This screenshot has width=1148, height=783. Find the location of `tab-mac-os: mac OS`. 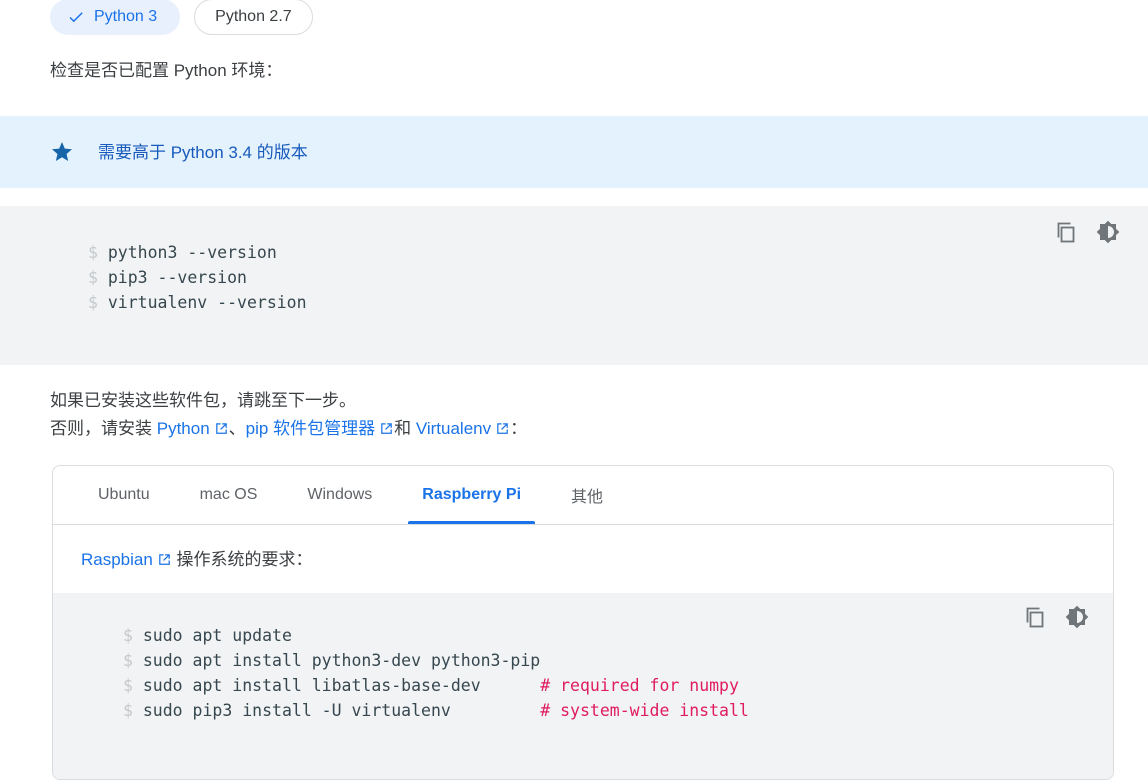

tab-mac-os: mac OS is located at coordinates (229, 495).